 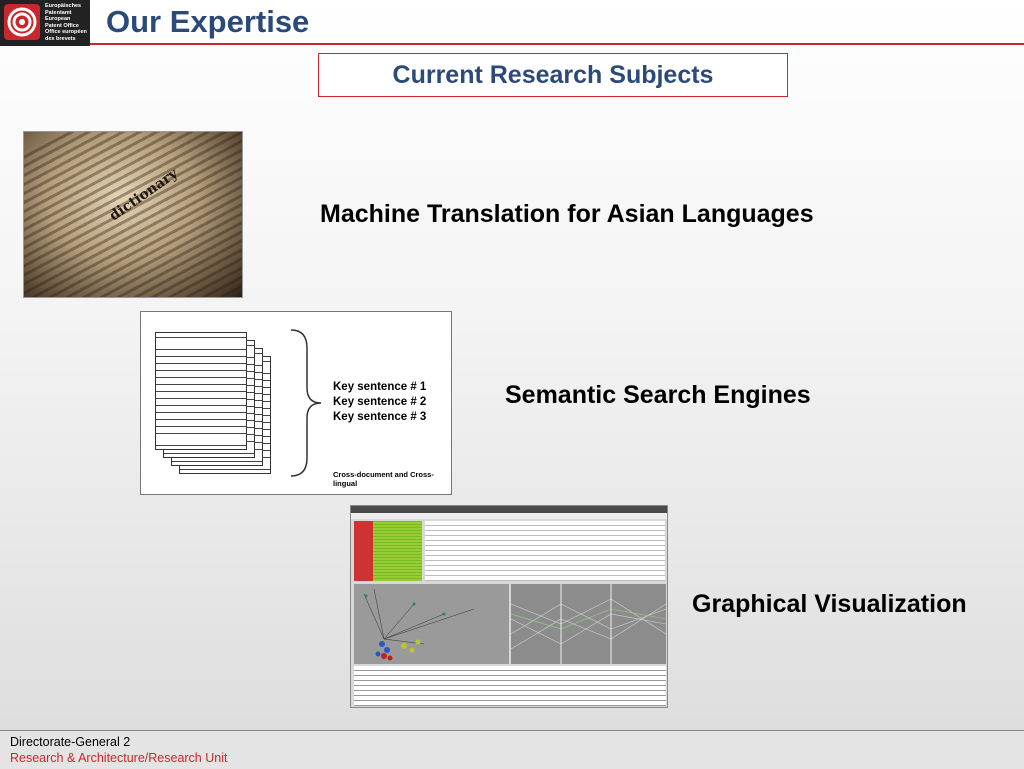 I want to click on title-divider, so click(x=557, y=44).